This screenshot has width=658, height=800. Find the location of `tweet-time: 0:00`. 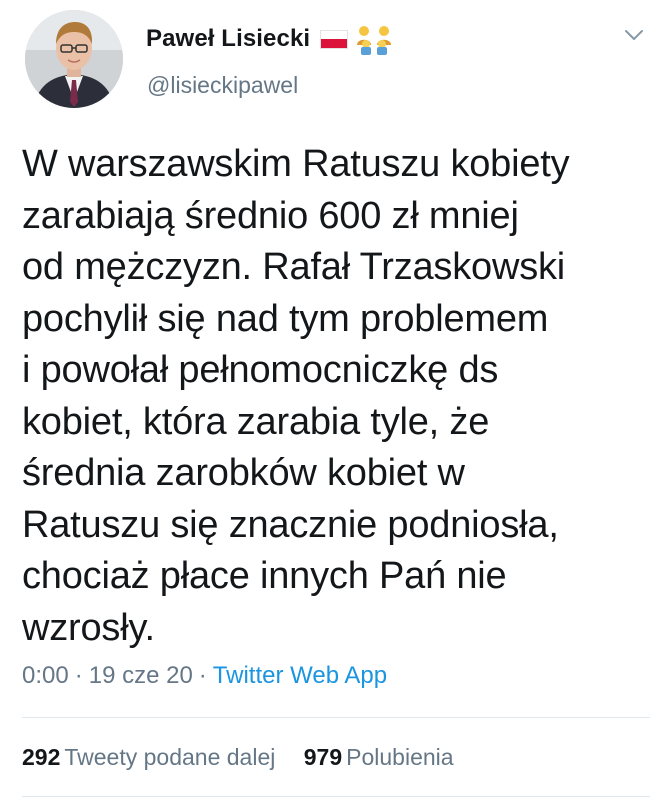

tweet-time: 0:00 is located at coordinates (45, 675).